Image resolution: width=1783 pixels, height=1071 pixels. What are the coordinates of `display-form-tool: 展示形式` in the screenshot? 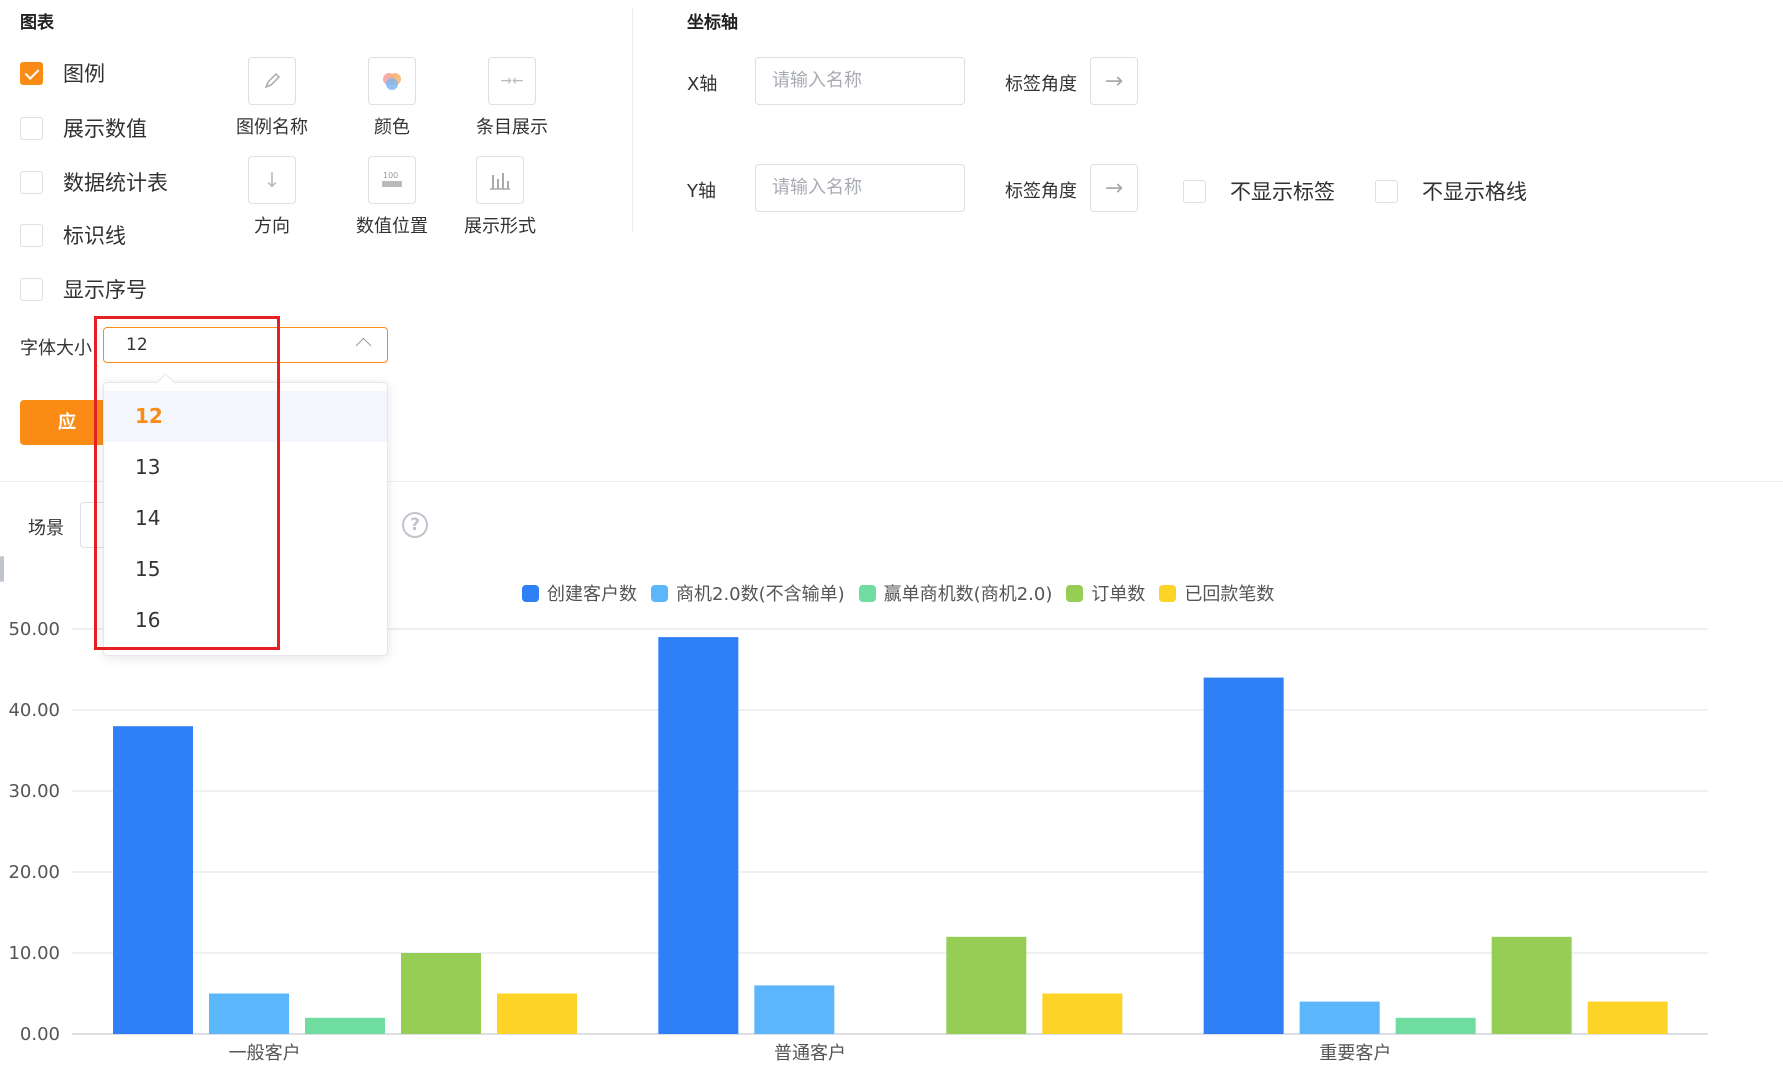 It's located at (500, 197).